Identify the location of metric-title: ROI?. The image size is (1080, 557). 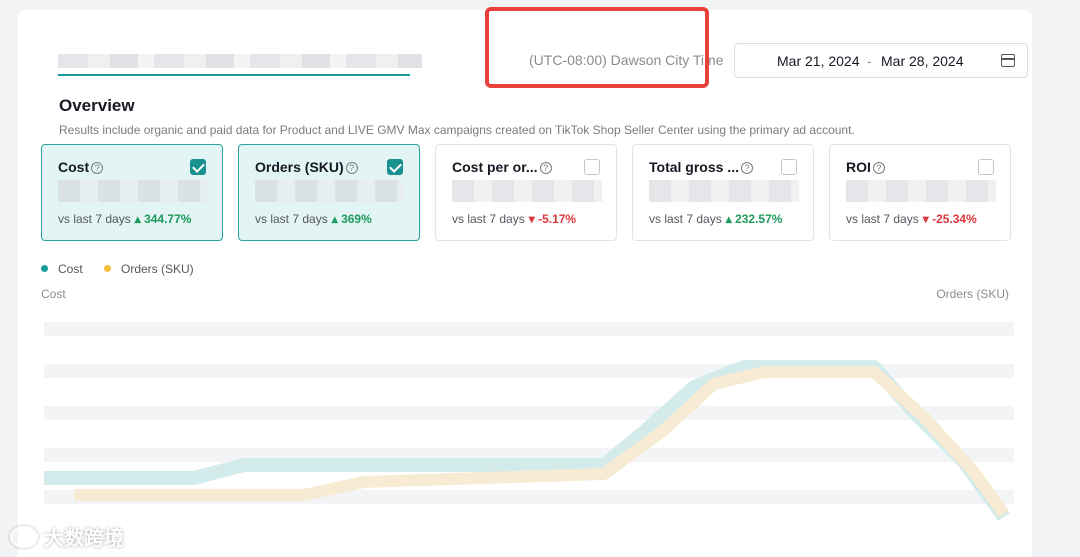
(865, 167).